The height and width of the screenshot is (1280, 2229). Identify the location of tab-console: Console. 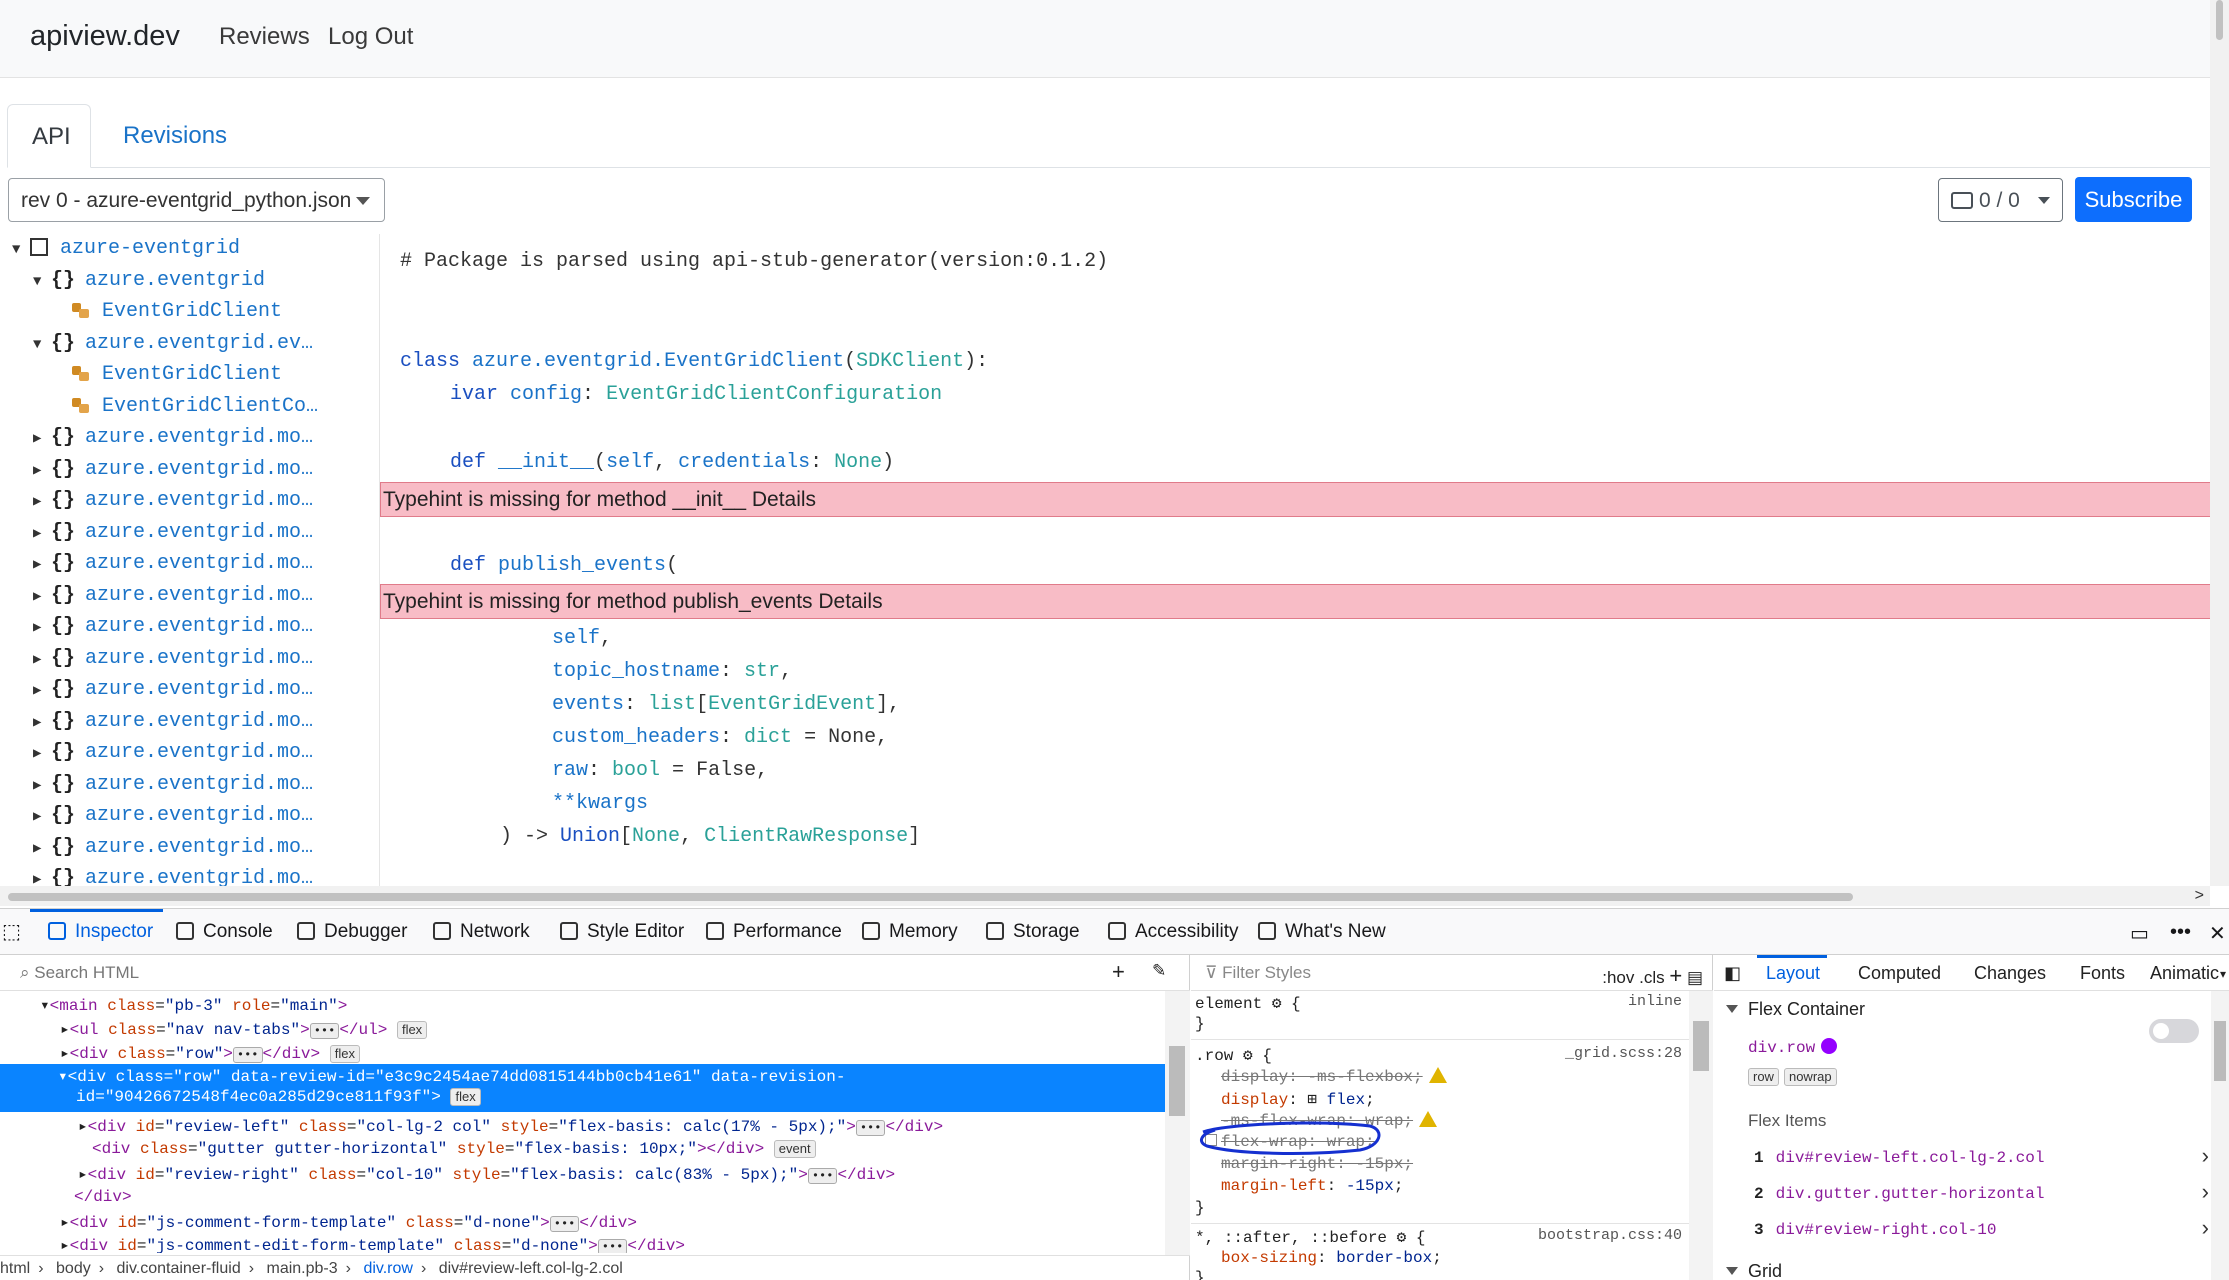
(224, 932).